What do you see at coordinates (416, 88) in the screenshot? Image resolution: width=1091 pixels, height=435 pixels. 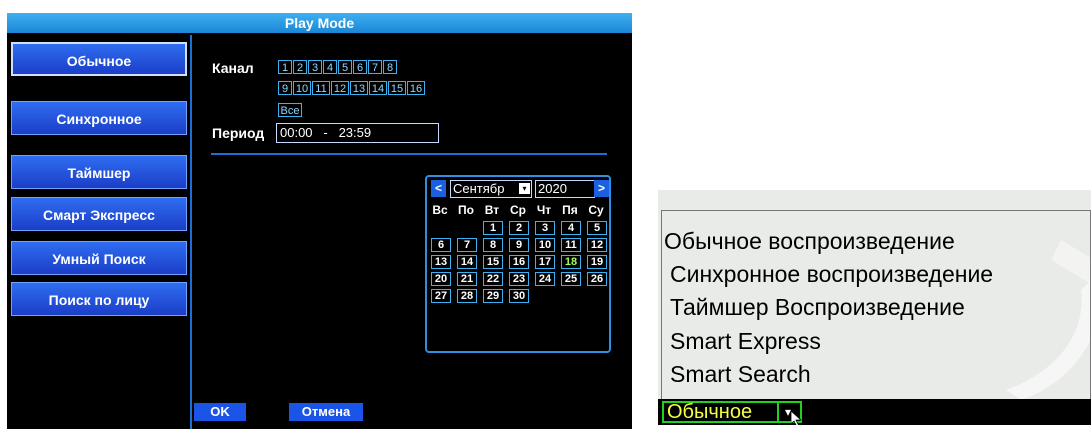 I see `channel-checkbox-16: 16` at bounding box center [416, 88].